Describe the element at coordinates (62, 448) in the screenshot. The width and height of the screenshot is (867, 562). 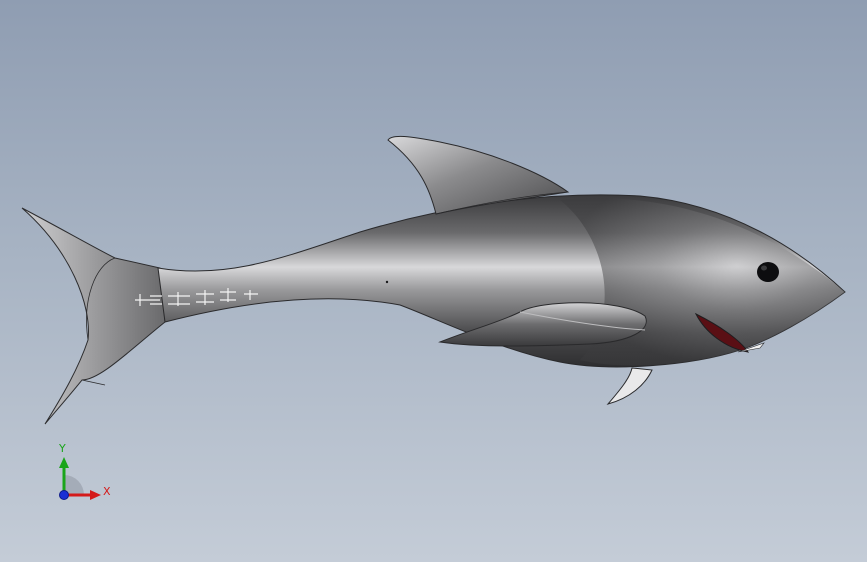
I see `y-axis-label: Y` at that location.